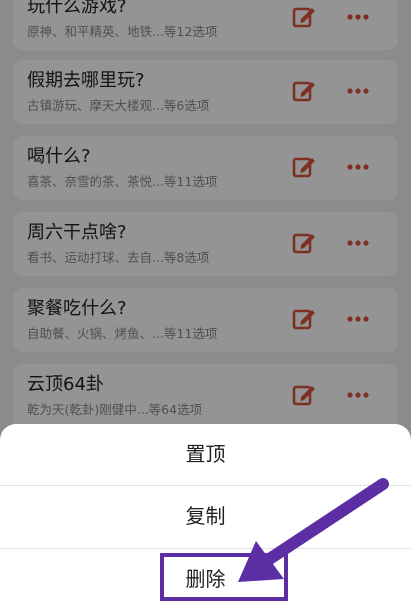  What do you see at coordinates (224, 577) in the screenshot?
I see `annotation-highlight-box` at bounding box center [224, 577].